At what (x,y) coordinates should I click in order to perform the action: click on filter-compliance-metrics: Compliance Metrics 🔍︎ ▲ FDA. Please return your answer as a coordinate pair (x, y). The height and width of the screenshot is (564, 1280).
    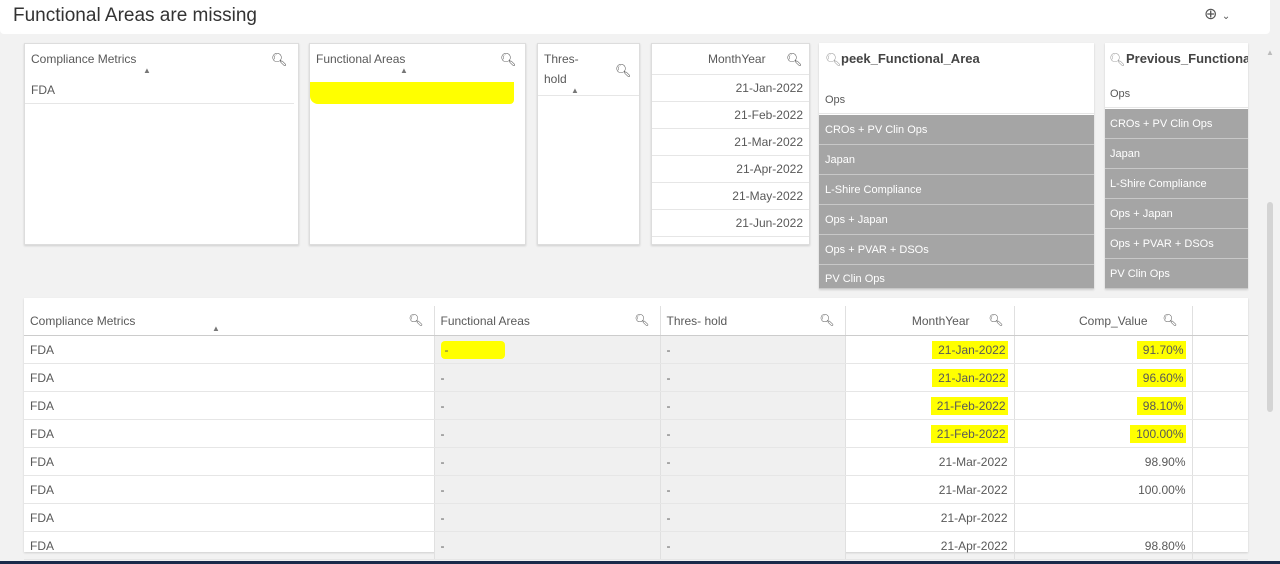
    Looking at the image, I should click on (161, 144).